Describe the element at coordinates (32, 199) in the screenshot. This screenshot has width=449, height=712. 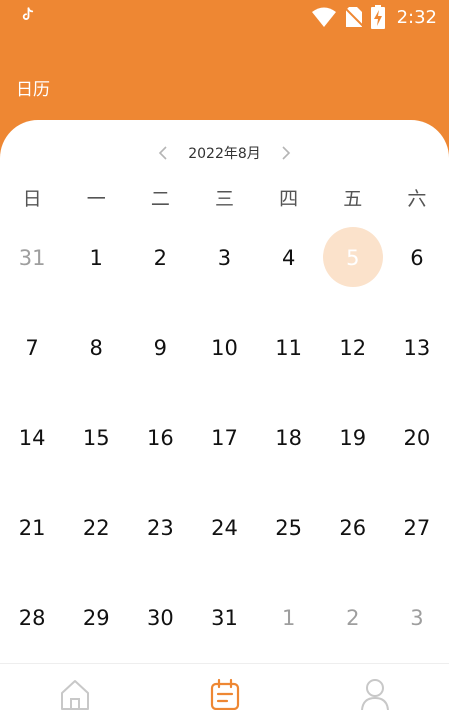
I see `weekday-label: 日` at that location.